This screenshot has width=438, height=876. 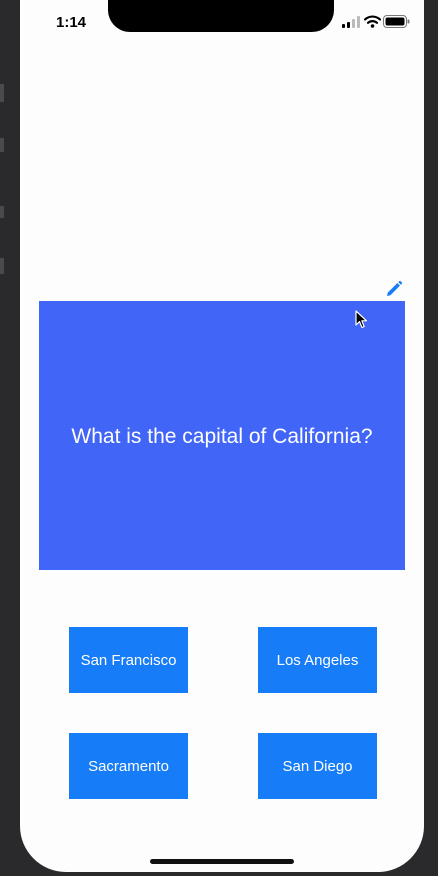 I want to click on answer-button-los-angeles: Los Angeles, so click(x=317, y=660).